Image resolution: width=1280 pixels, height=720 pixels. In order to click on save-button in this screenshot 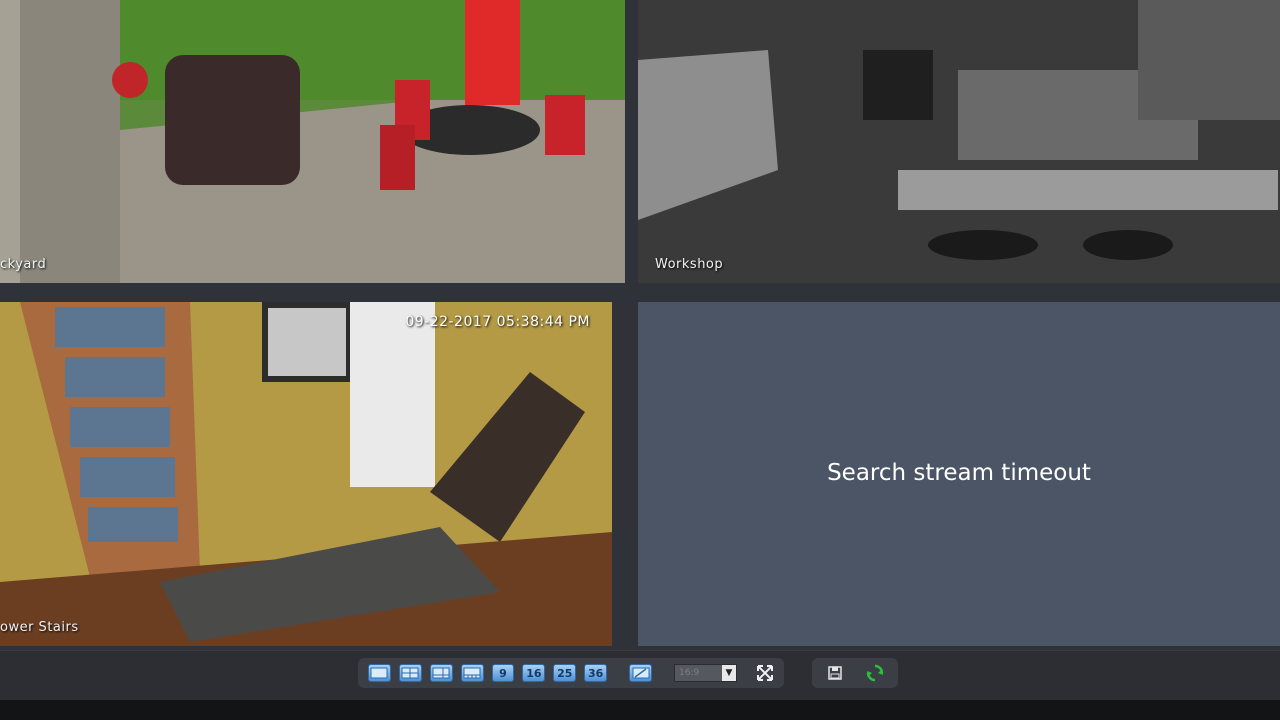, I will do `click(835, 673)`.